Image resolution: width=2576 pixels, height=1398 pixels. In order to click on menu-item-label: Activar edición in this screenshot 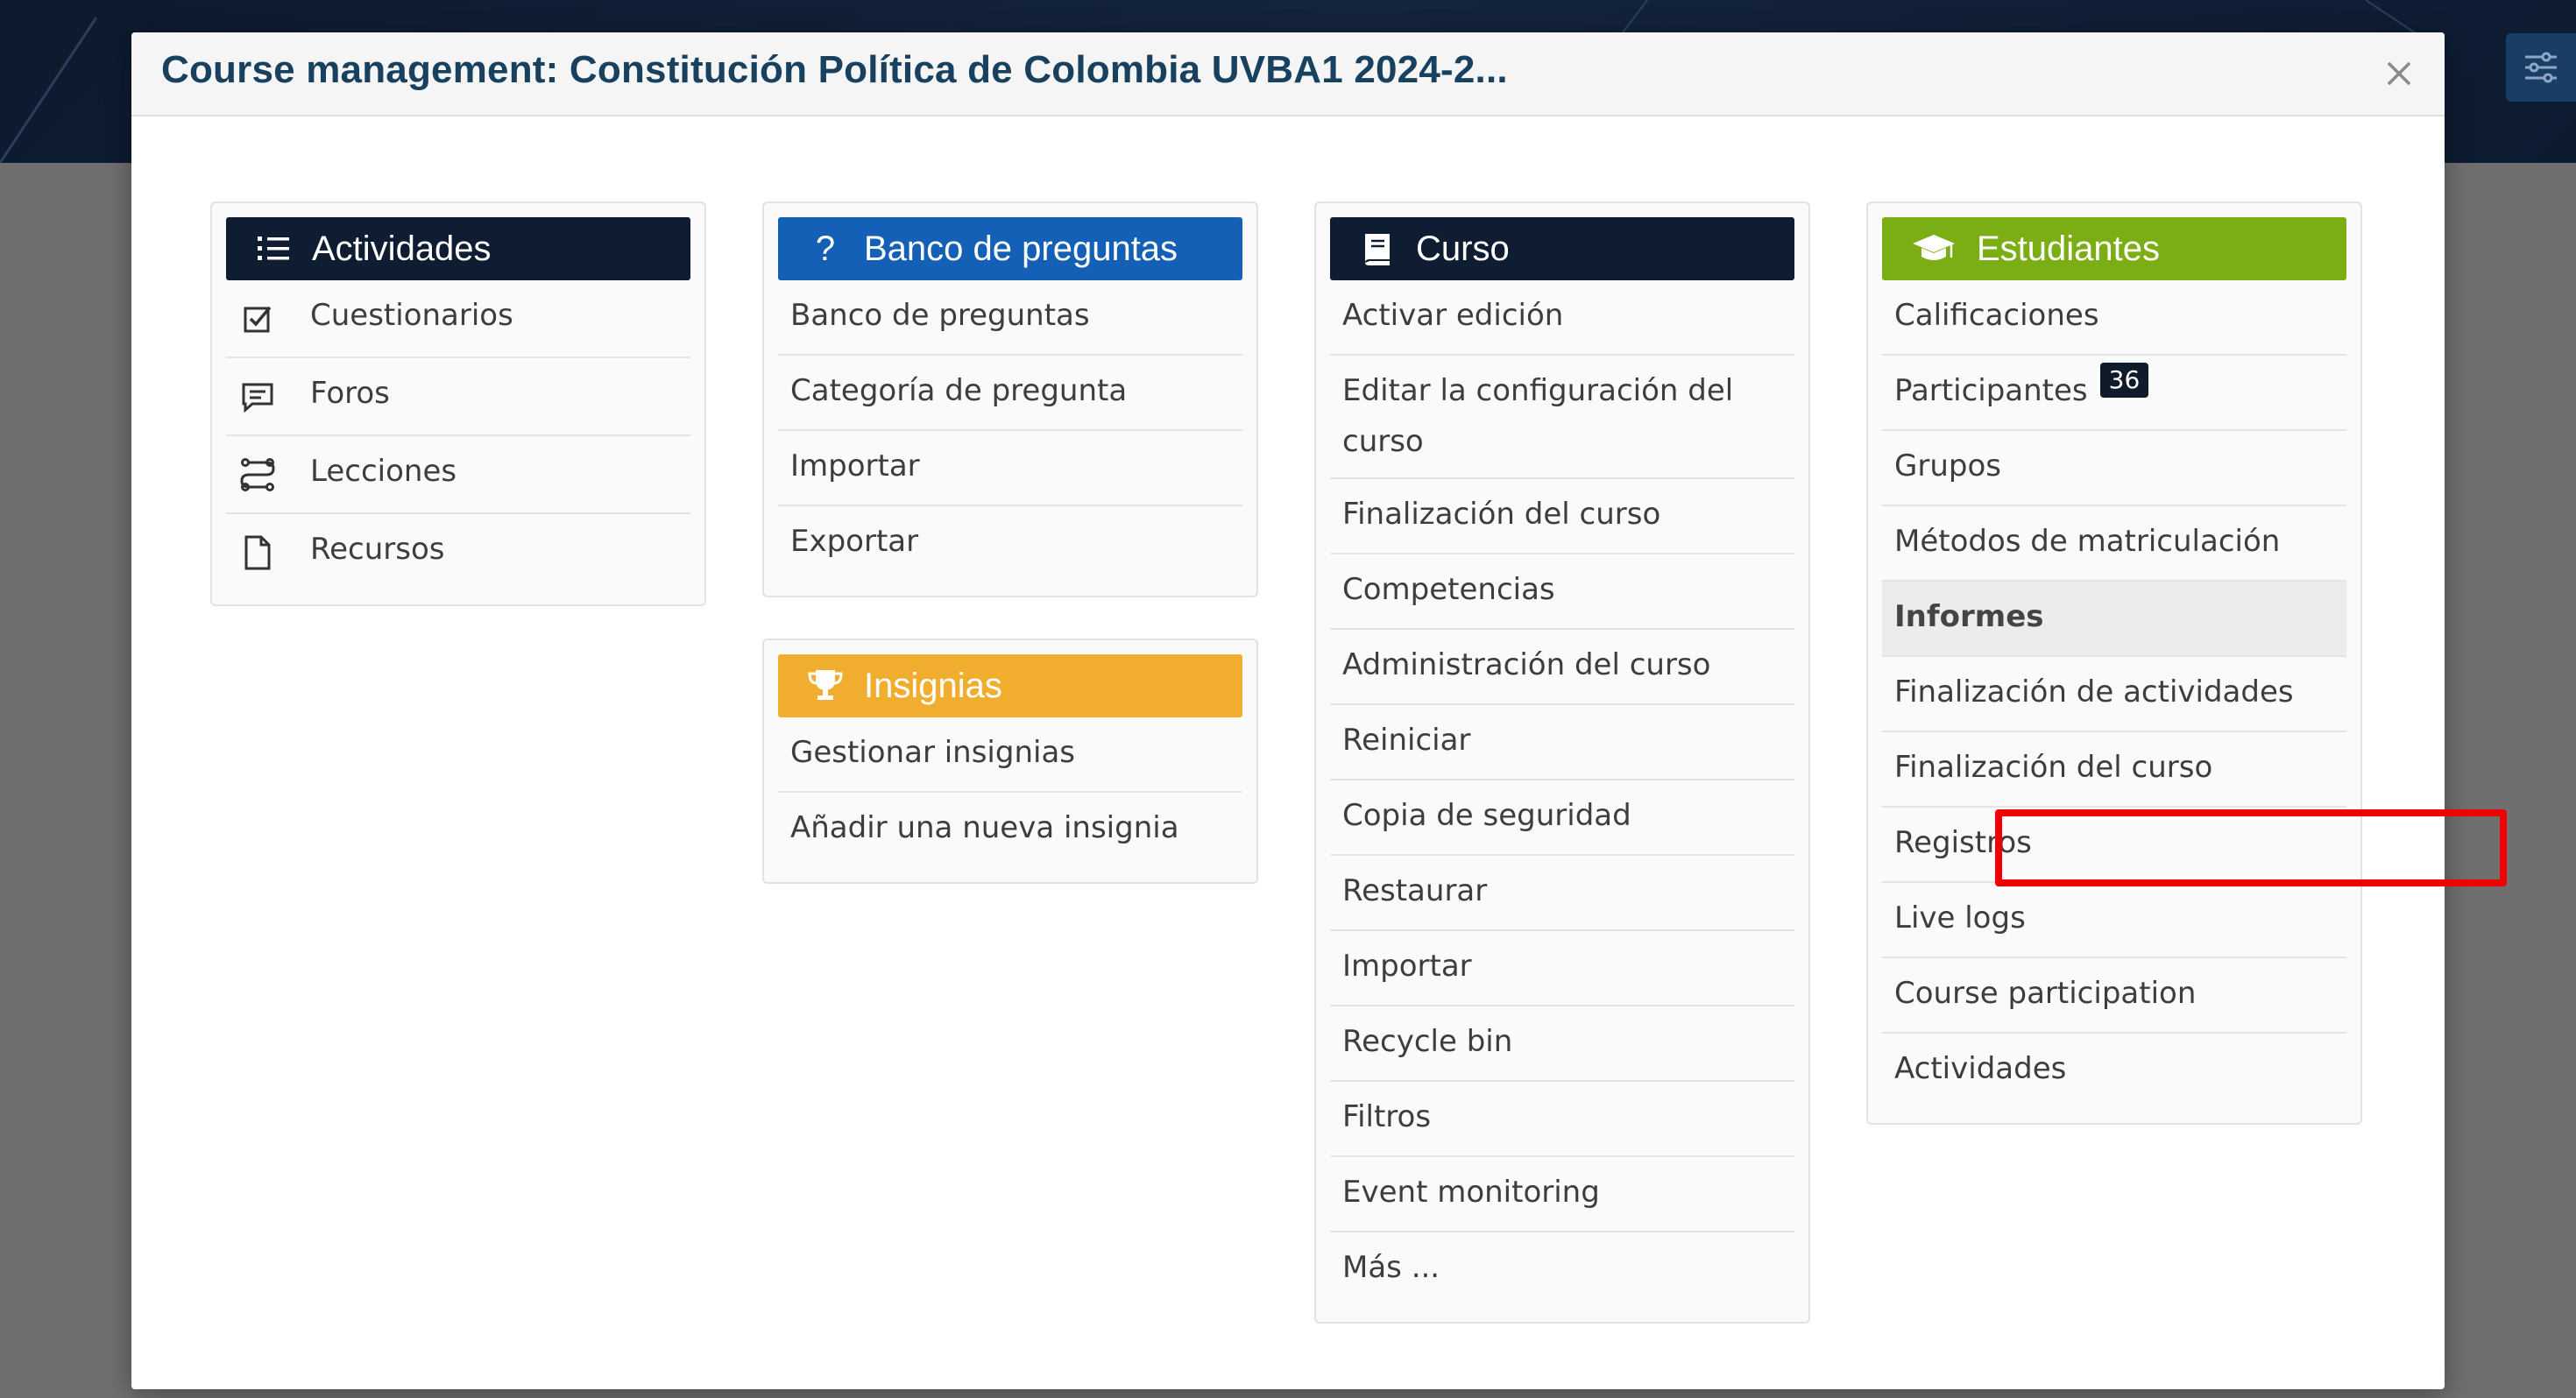, I will do `click(1453, 315)`.